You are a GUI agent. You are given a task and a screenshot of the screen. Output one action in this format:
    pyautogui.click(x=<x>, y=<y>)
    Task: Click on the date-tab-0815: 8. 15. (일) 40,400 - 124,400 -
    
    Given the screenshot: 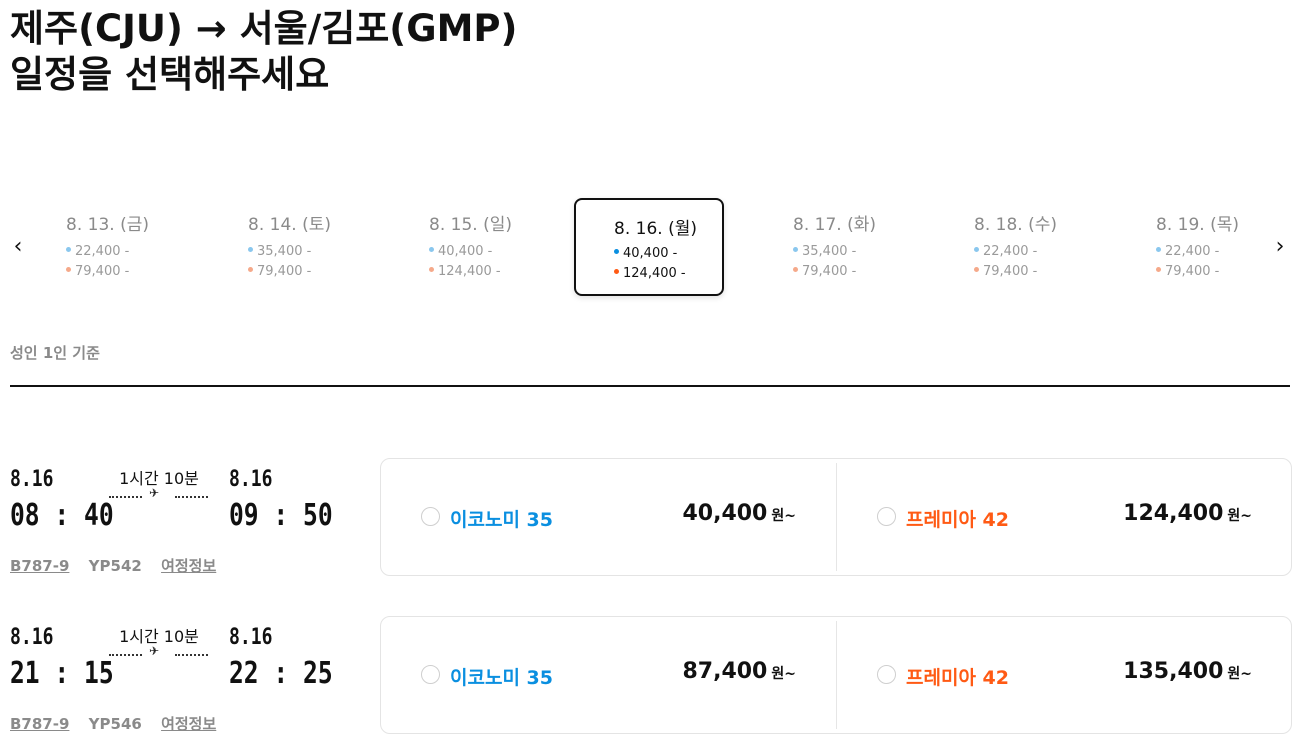 What is the action you would take?
    pyautogui.click(x=504, y=247)
    